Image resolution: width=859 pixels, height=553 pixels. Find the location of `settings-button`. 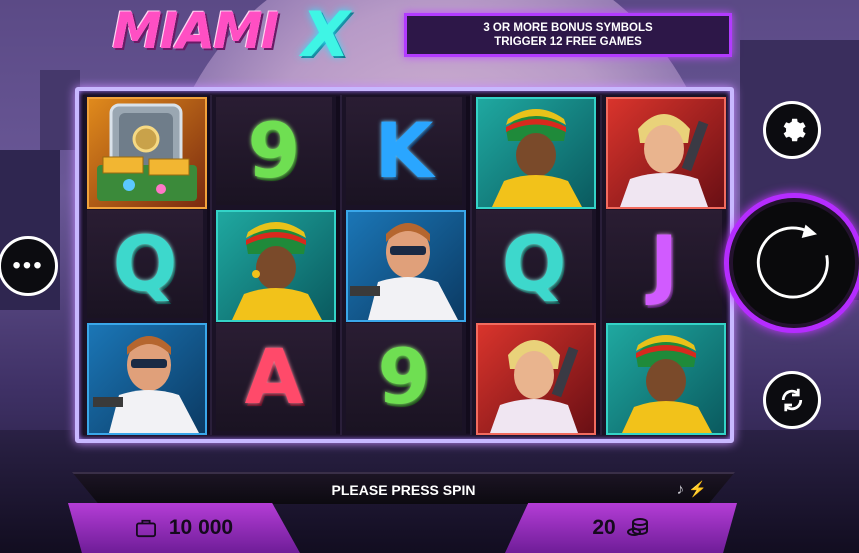

settings-button is located at coordinates (792, 130).